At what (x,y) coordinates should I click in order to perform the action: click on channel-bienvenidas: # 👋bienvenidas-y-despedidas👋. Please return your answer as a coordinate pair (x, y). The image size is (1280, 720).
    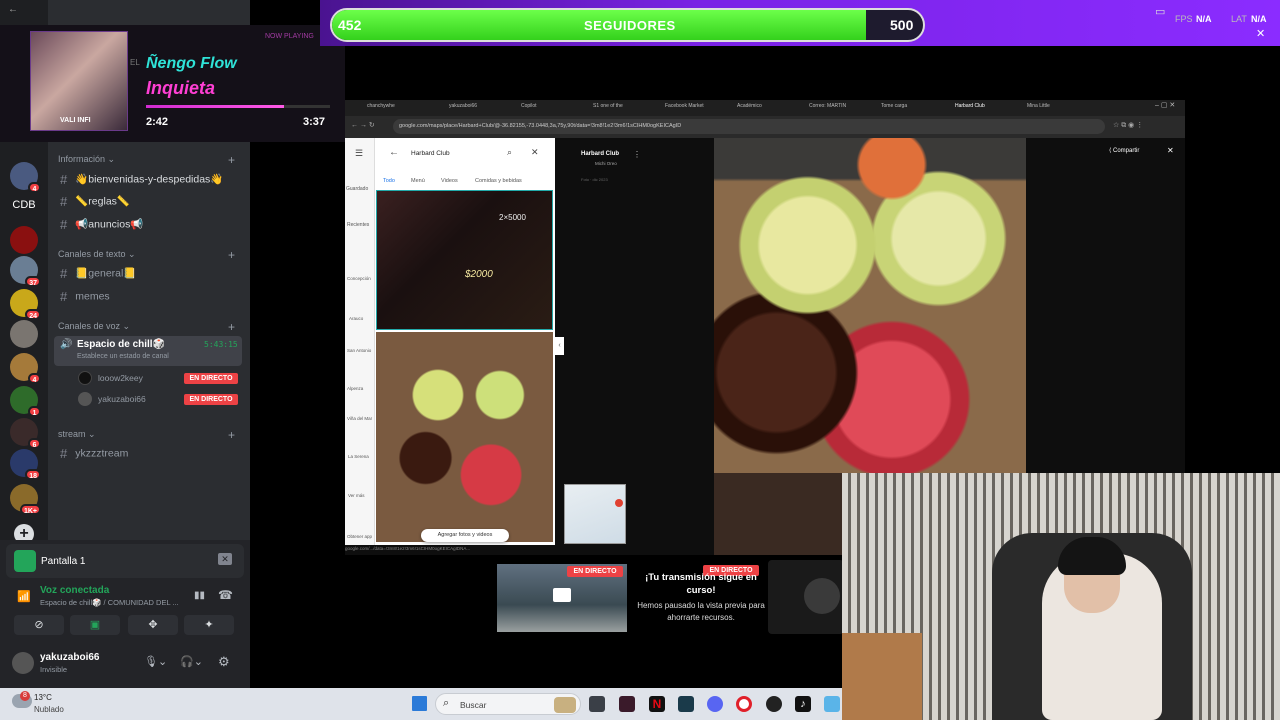
    Looking at the image, I should click on (141, 179).